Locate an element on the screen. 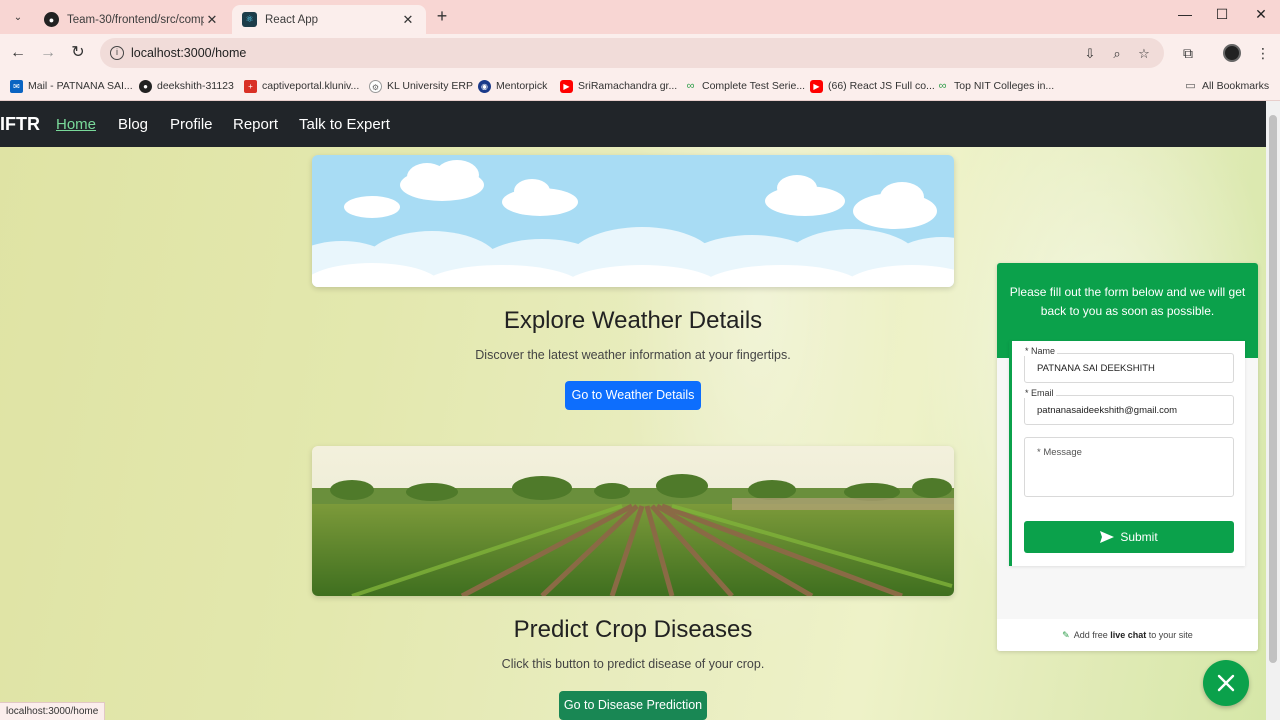  submit-button: Submit is located at coordinates (1129, 537).